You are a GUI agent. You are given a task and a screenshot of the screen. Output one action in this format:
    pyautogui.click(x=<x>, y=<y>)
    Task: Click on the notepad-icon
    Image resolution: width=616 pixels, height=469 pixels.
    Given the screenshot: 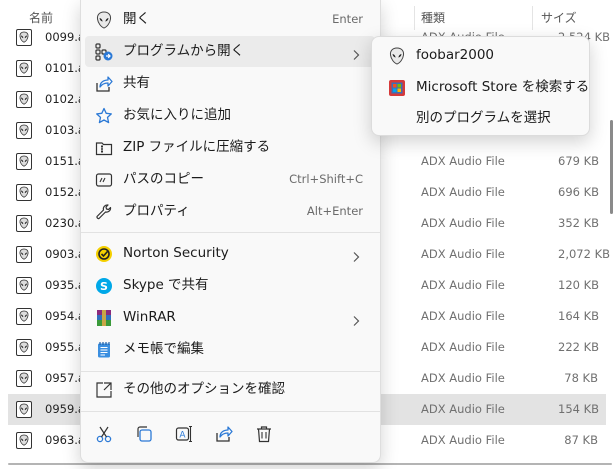 What is the action you would take?
    pyautogui.click(x=104, y=350)
    